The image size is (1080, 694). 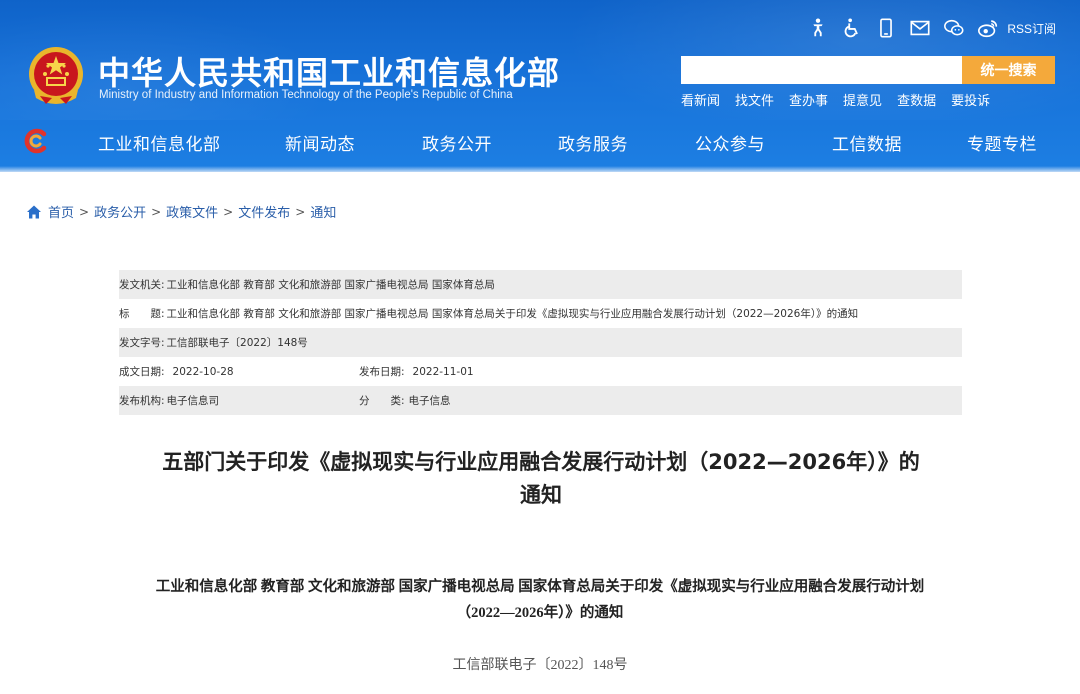 I want to click on quick-link-news: 看新闻, so click(x=700, y=99).